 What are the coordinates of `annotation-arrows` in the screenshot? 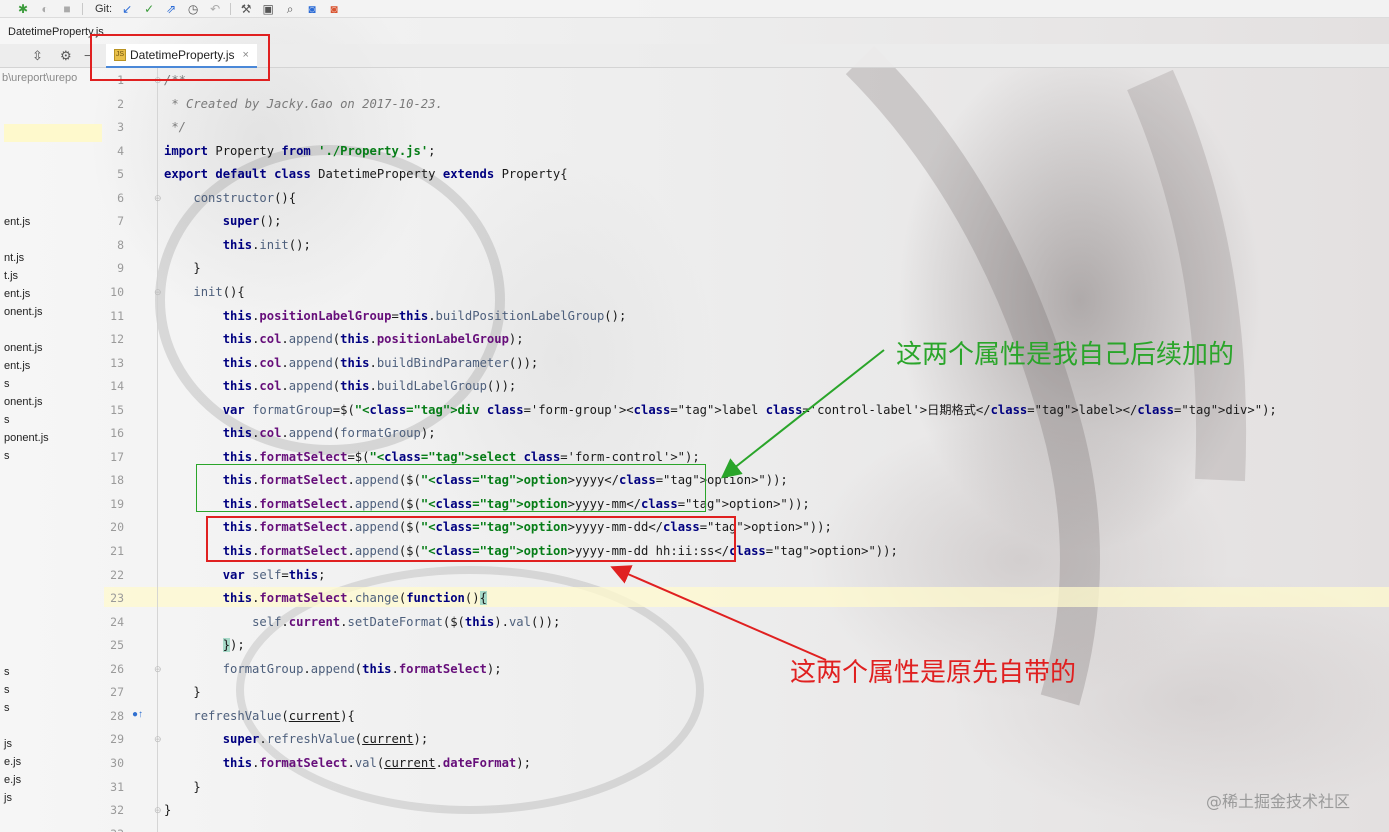 It's located at (747, 505).